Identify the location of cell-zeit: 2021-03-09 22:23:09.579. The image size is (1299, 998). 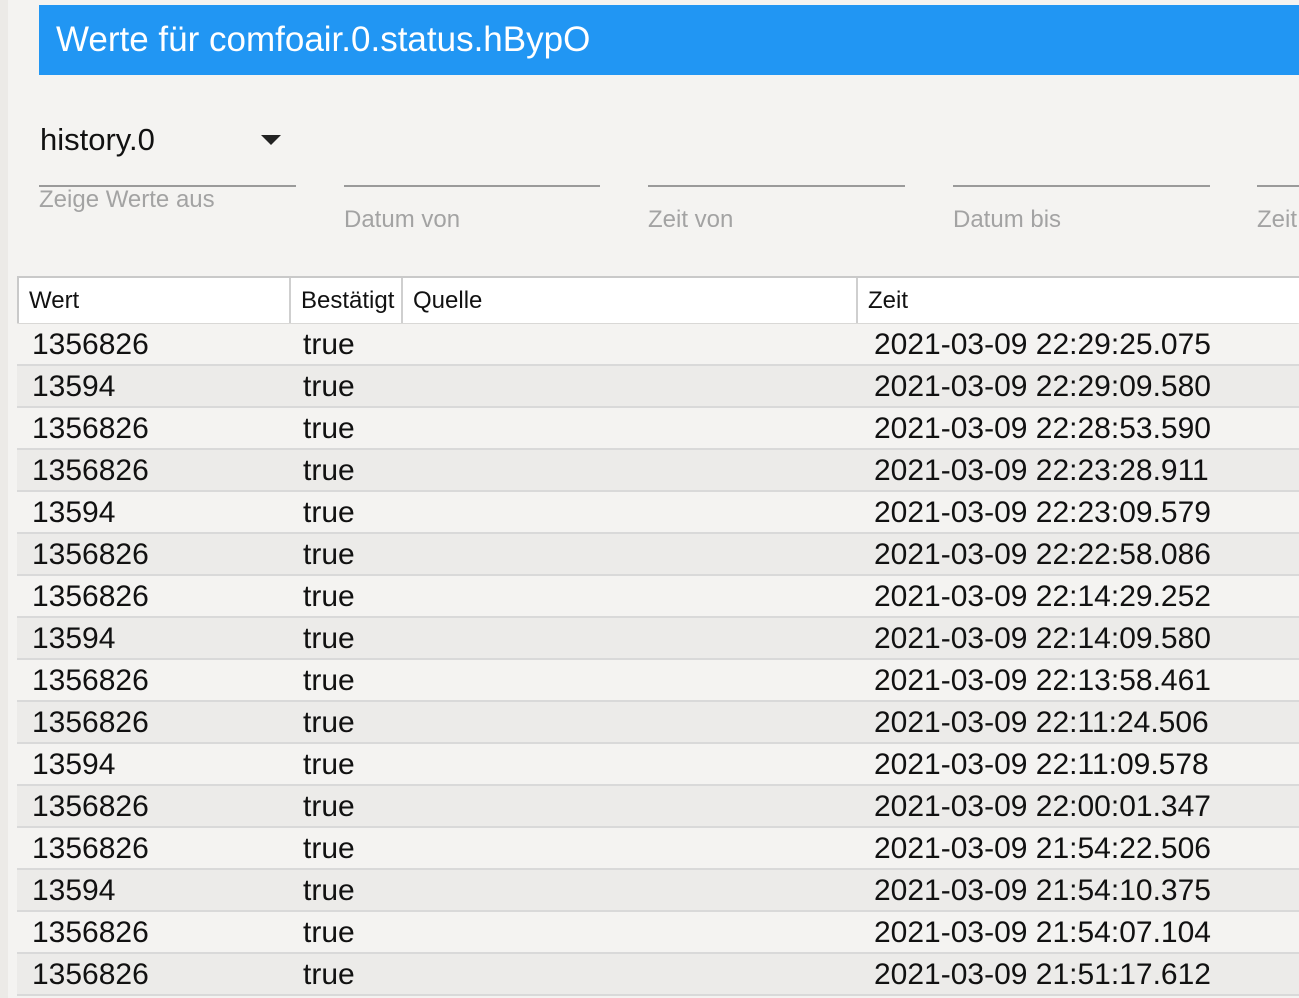
(1042, 512).